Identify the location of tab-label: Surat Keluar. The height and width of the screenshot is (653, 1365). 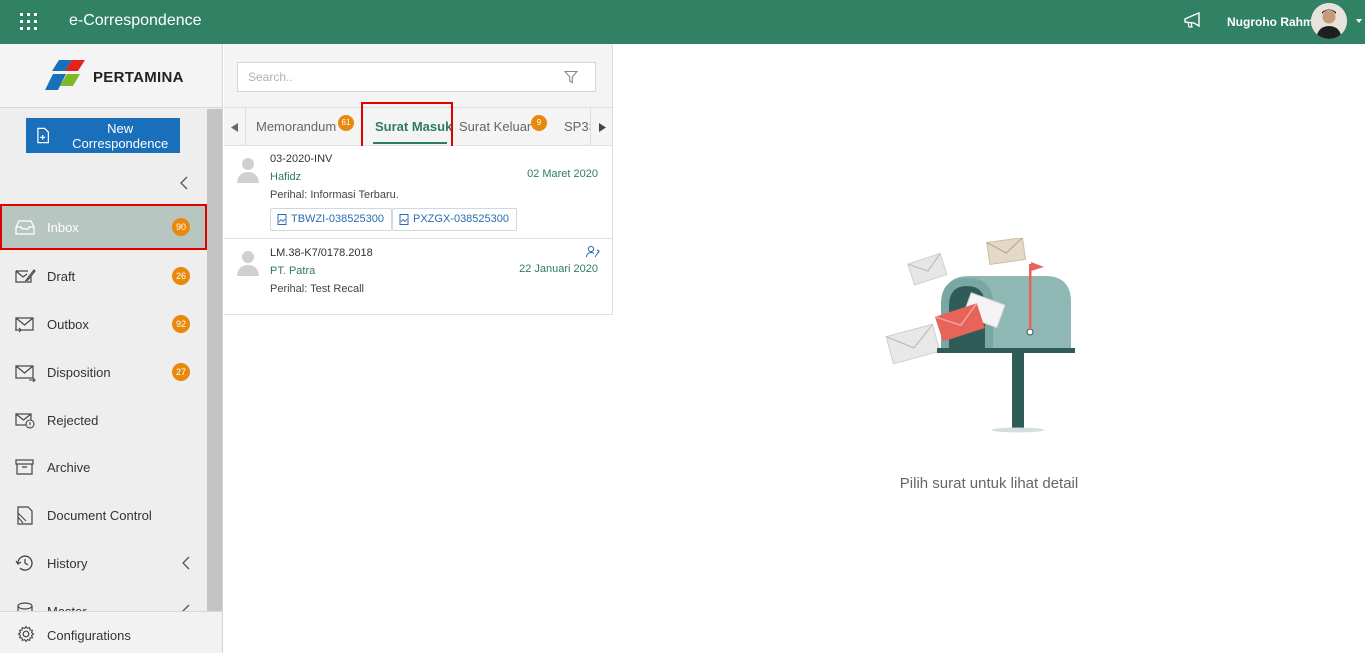
(495, 126).